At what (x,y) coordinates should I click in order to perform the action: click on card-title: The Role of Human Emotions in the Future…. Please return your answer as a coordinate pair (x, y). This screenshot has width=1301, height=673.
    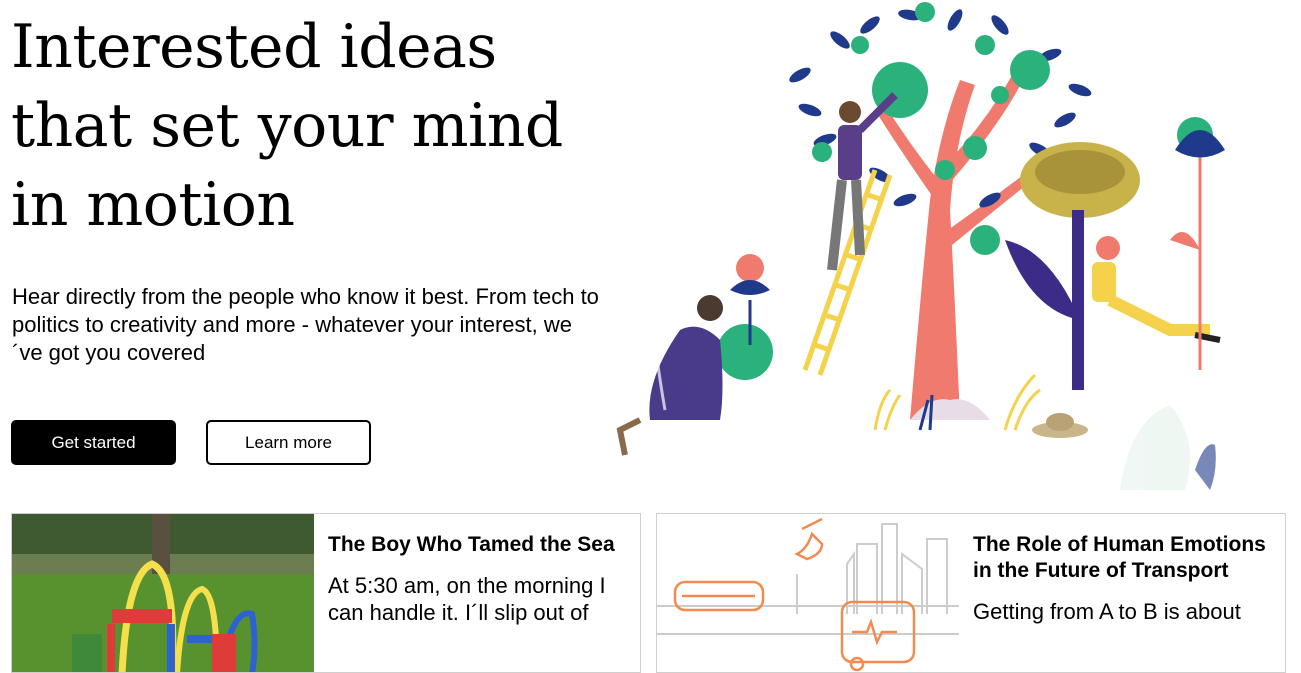
    Looking at the image, I should click on (1125, 558).